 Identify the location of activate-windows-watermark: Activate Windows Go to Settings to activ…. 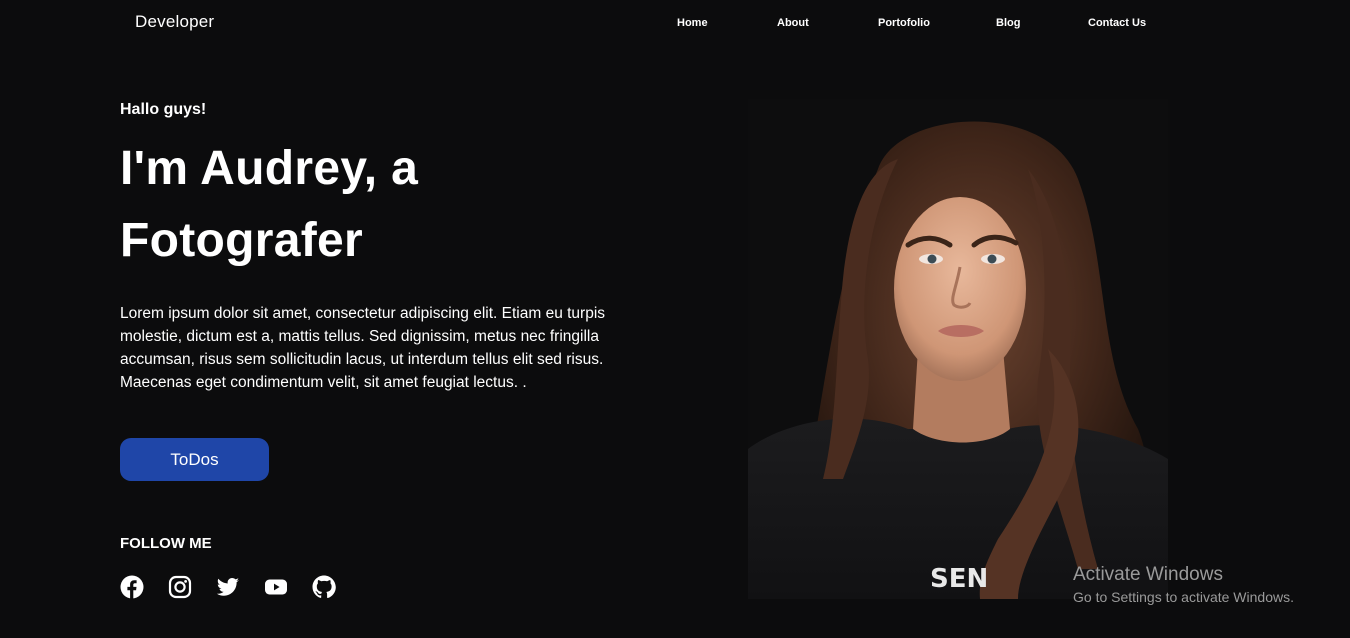
(1208, 585).